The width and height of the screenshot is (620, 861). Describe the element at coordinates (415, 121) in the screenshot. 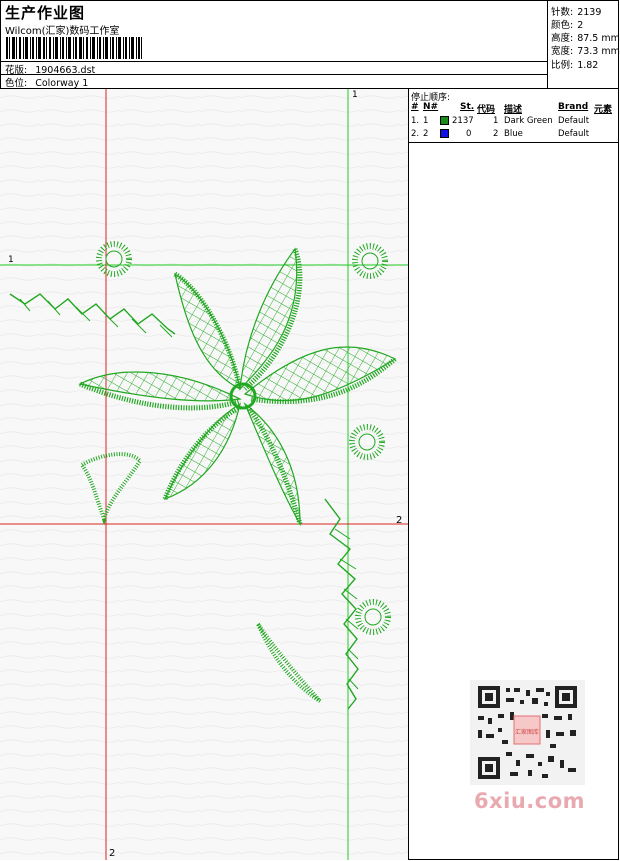

I see `row-index: 1.` at that location.